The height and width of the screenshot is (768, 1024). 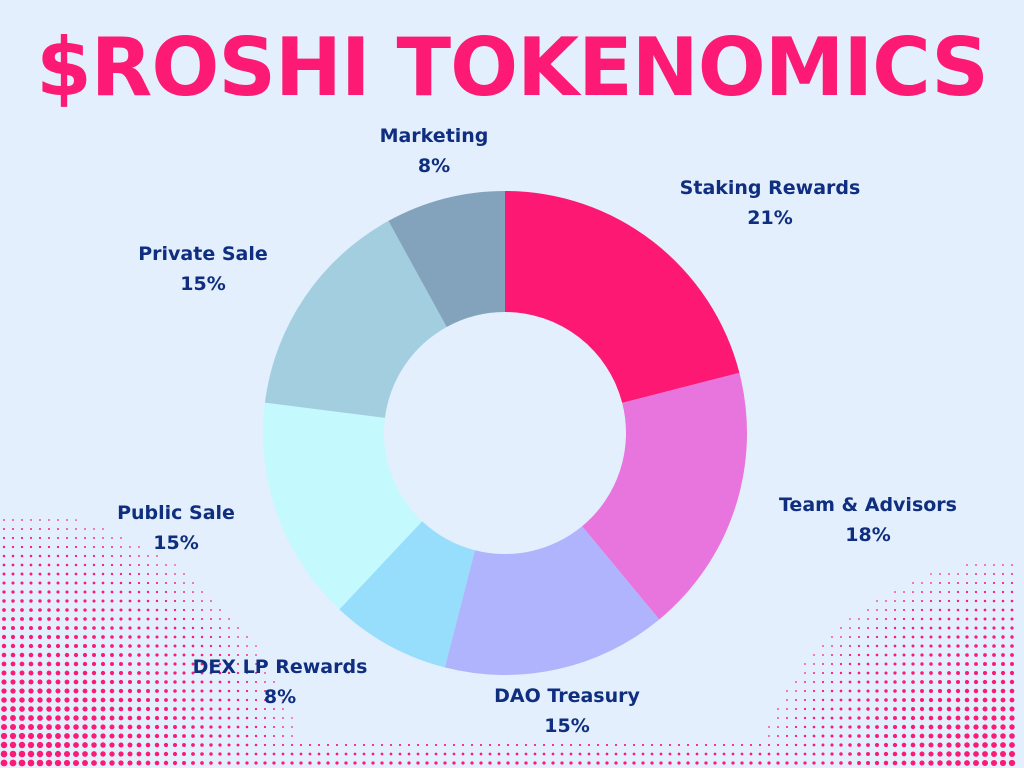 I want to click on slice-label-name: DAO Treasury, so click(x=567, y=696).